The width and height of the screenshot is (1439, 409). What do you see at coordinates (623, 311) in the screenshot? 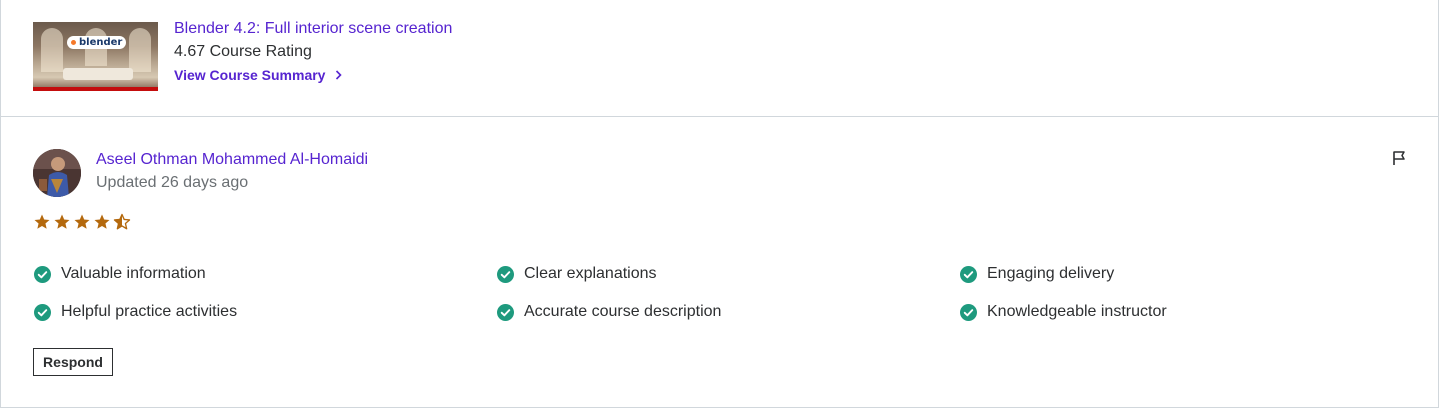
I see `tag-label: Accurate course description` at bounding box center [623, 311].